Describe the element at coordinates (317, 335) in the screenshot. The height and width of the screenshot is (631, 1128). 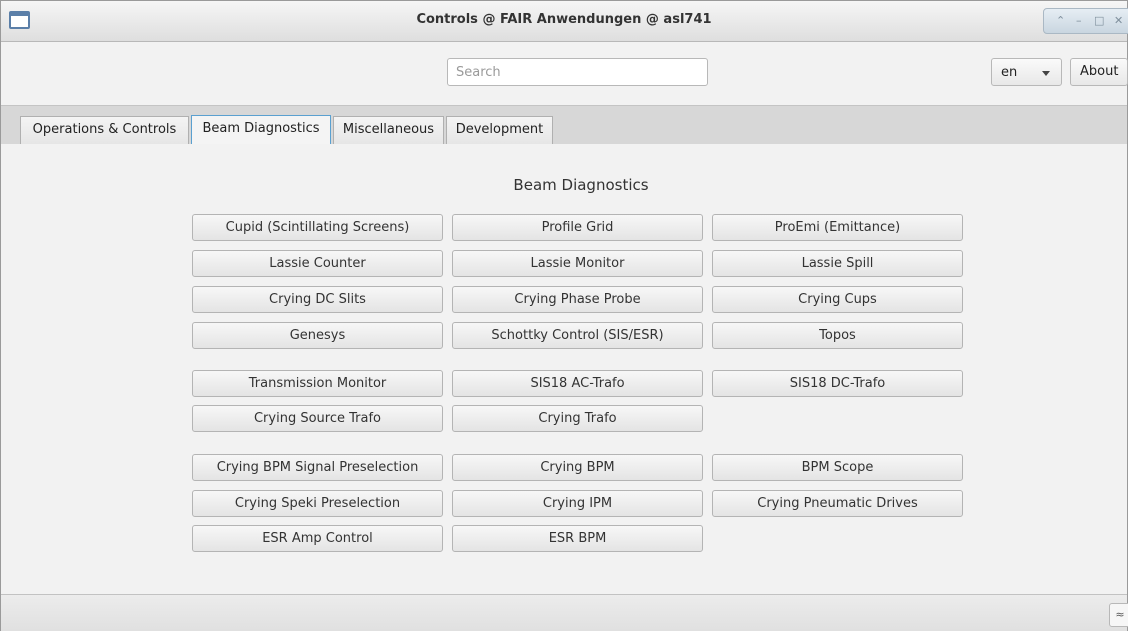
I see `app-button: Genesys` at that location.